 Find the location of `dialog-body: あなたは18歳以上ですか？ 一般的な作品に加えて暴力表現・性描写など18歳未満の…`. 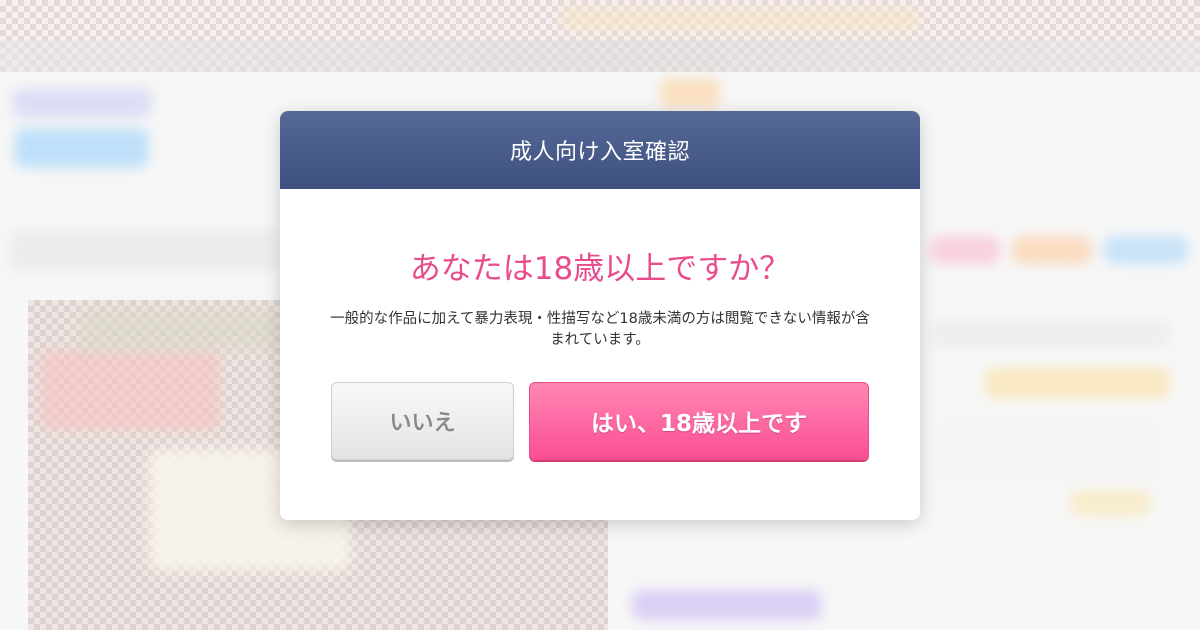

dialog-body: あなたは18歳以上ですか？ 一般的な作品に加えて暴力表現・性描写など18歳未満の… is located at coordinates (600, 300).